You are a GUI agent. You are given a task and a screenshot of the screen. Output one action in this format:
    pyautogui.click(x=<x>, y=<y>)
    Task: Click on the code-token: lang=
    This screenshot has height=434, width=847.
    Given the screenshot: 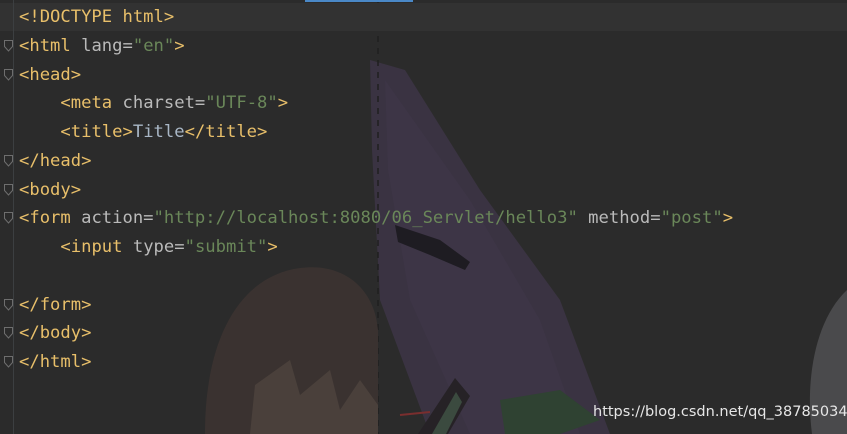 What is the action you would take?
    pyautogui.click(x=107, y=45)
    